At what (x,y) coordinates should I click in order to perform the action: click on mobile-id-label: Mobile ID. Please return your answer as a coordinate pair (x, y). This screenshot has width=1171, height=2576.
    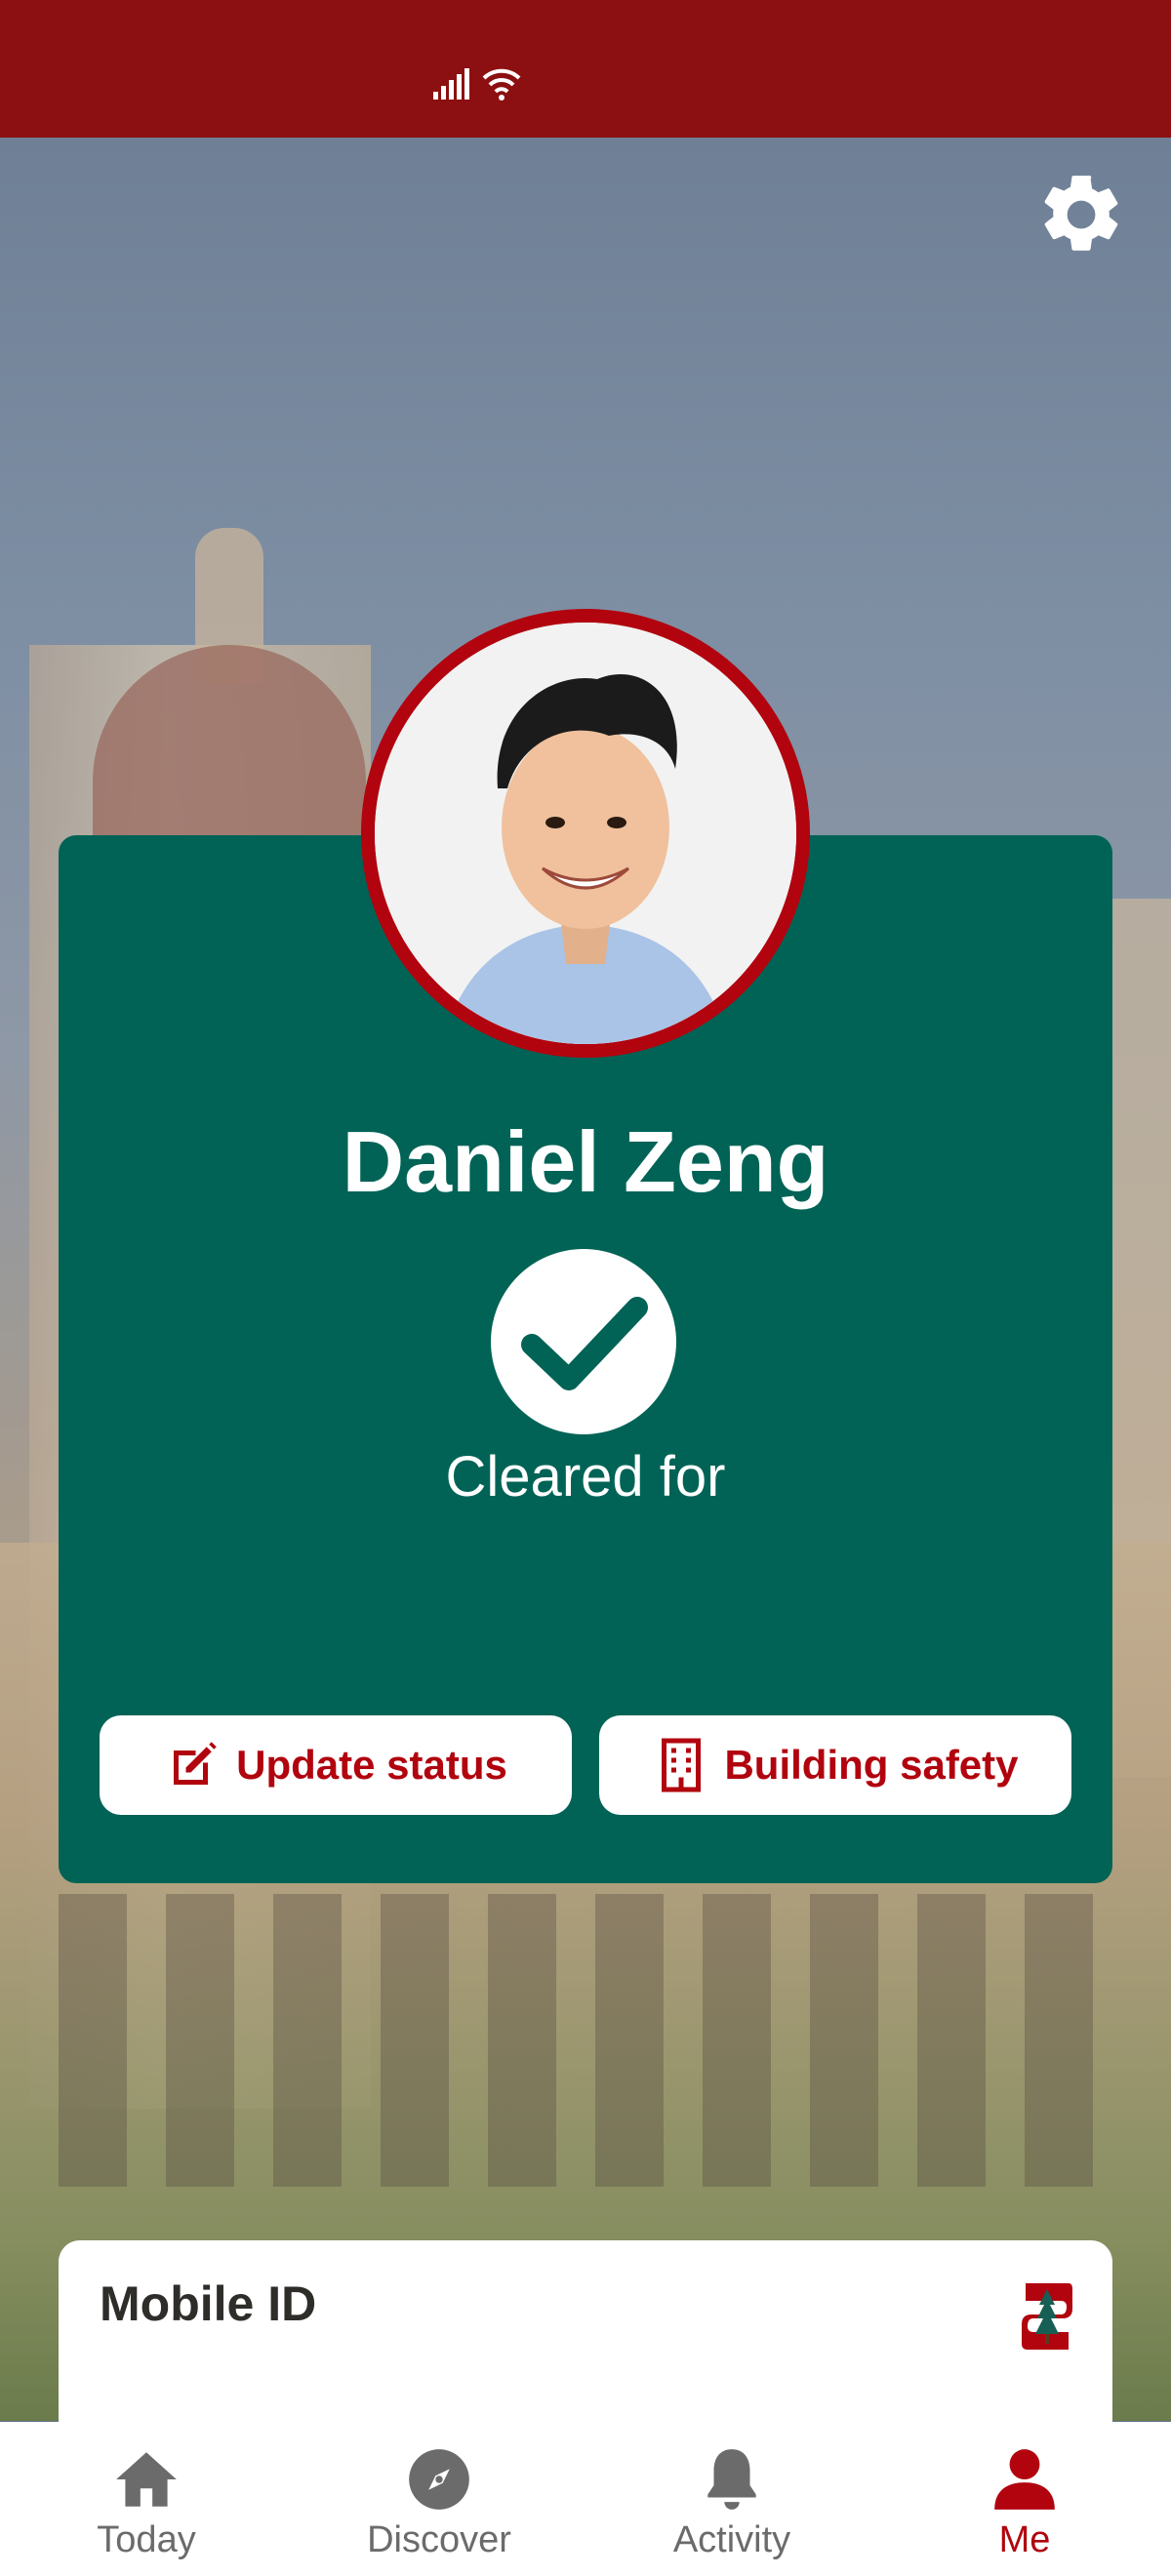
    Looking at the image, I should click on (208, 2303).